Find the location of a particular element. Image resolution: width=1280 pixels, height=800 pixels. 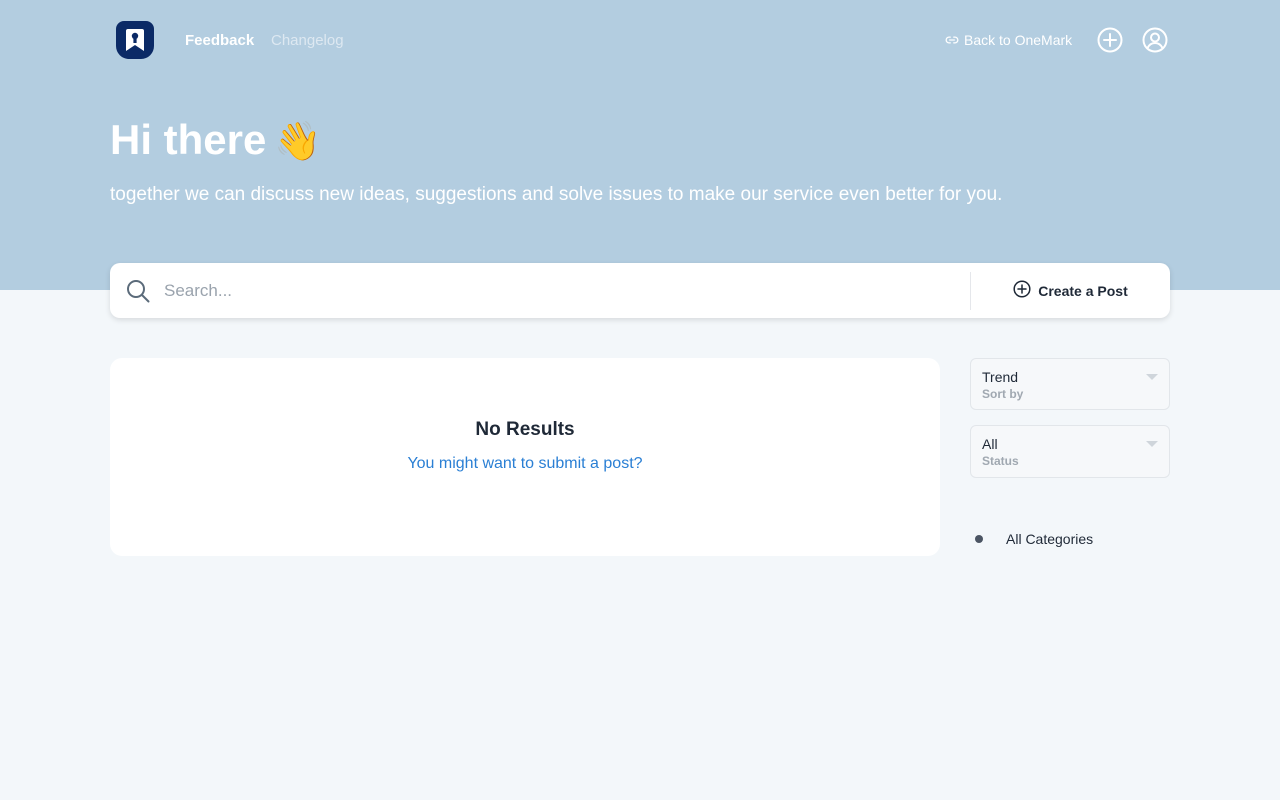

create-post-label: Create a Post is located at coordinates (1083, 290).